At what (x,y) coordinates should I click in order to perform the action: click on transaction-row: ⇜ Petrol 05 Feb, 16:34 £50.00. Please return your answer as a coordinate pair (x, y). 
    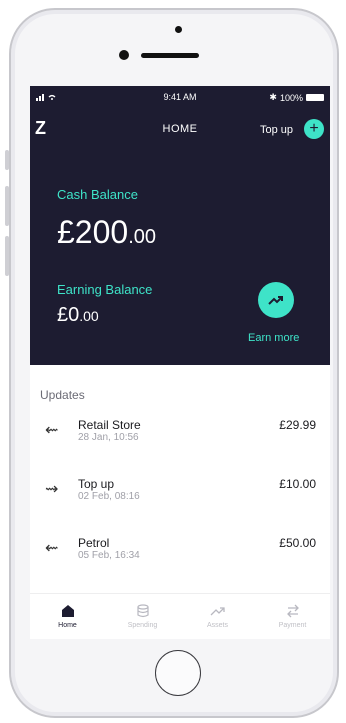
    Looking at the image, I should click on (180, 552).